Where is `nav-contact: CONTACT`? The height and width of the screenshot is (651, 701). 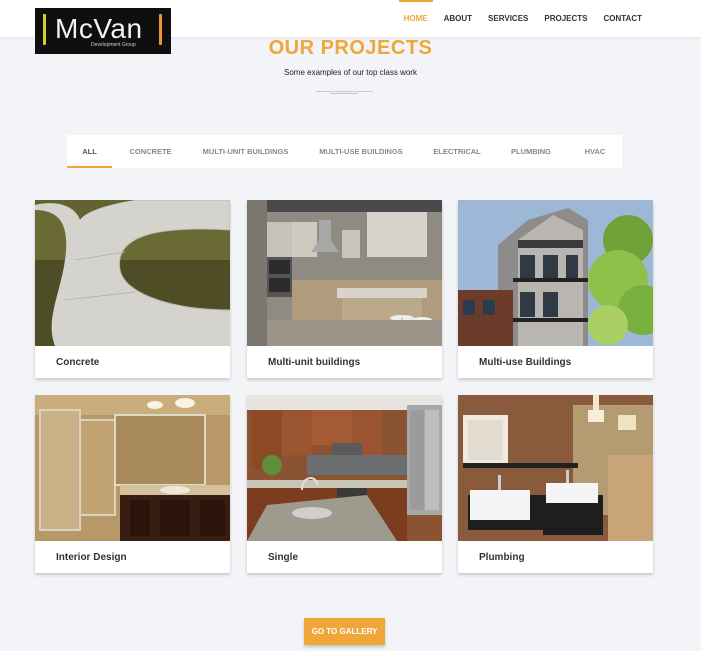 nav-contact: CONTACT is located at coordinates (622, 18).